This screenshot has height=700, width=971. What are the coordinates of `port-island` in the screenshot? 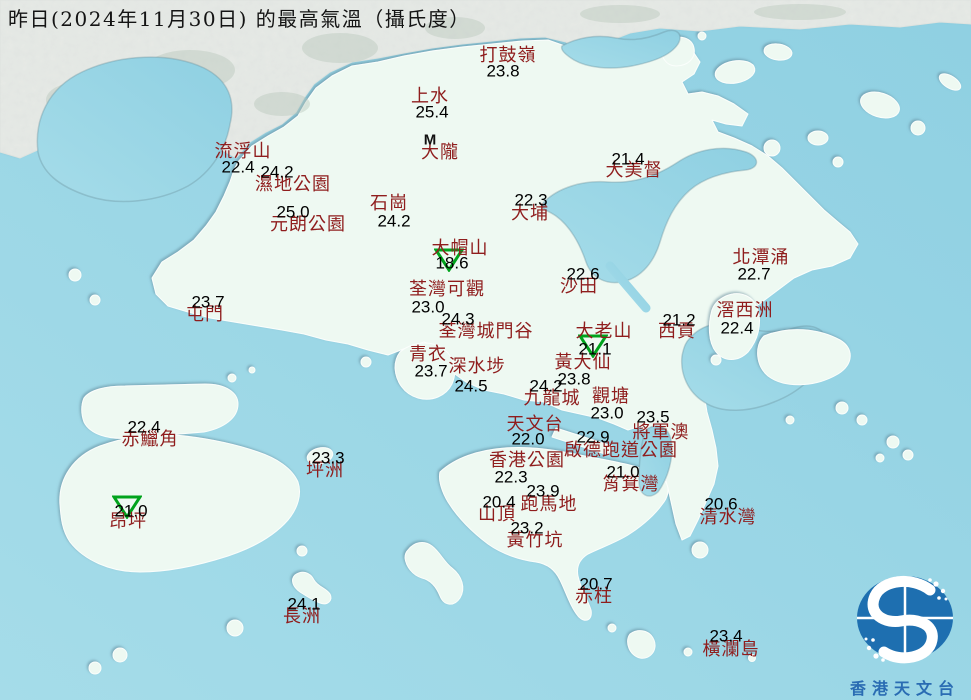 It's located at (818, 138).